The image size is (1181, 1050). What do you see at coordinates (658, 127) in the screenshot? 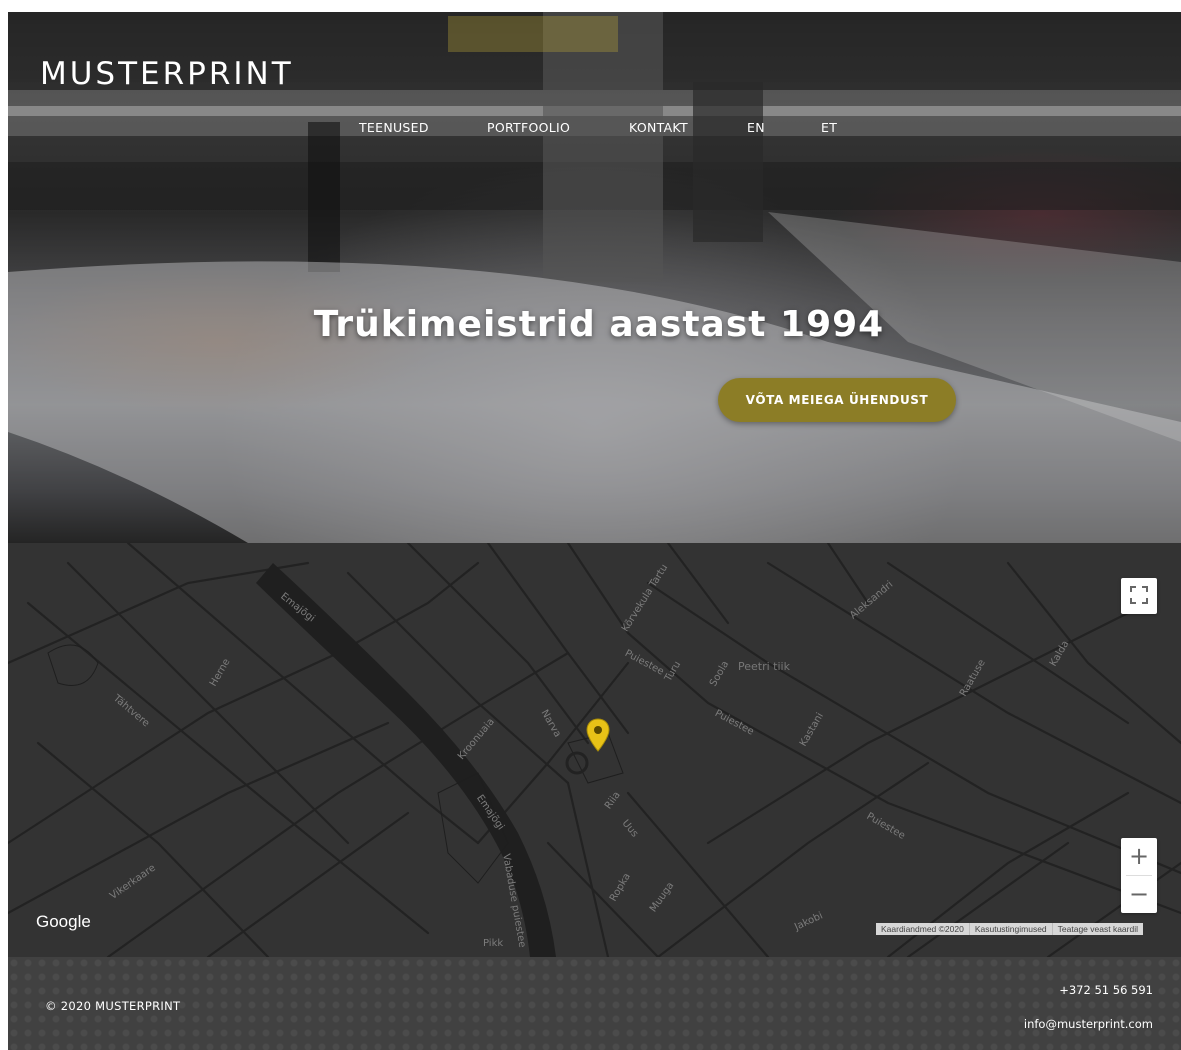
I see `nav-item-kontakt: KONTAKT` at bounding box center [658, 127].